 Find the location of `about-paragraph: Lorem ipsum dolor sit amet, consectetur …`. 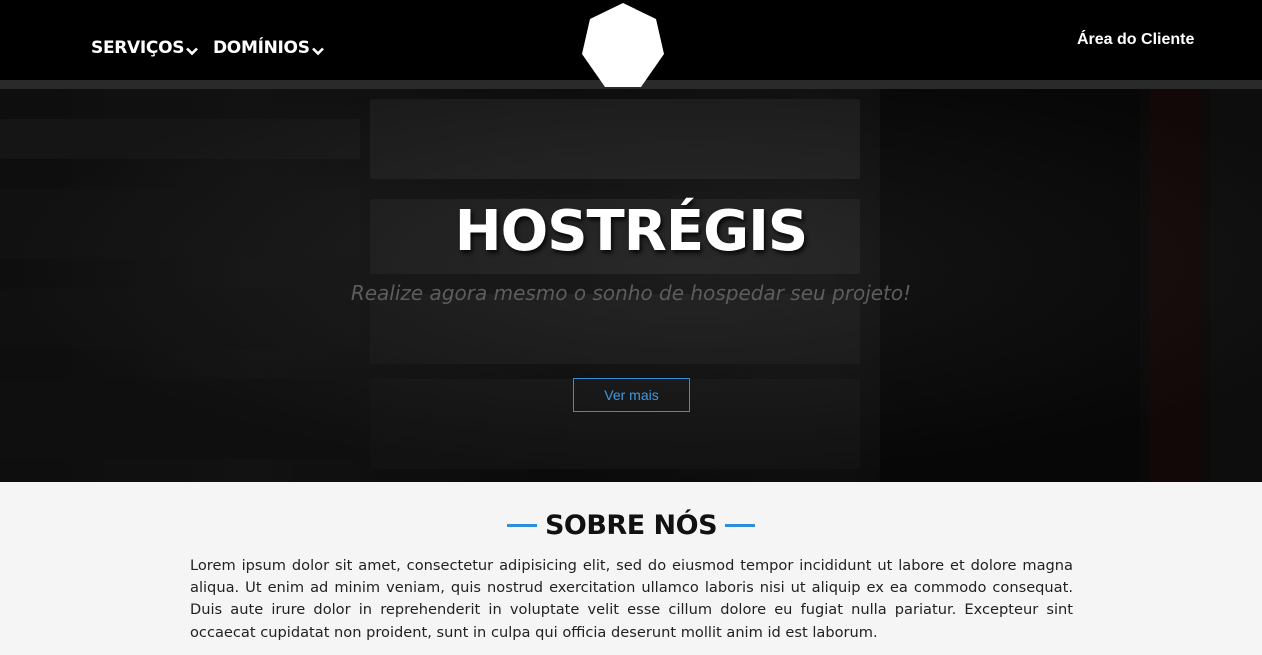

about-paragraph: Lorem ipsum dolor sit amet, consectetur … is located at coordinates (631, 599).